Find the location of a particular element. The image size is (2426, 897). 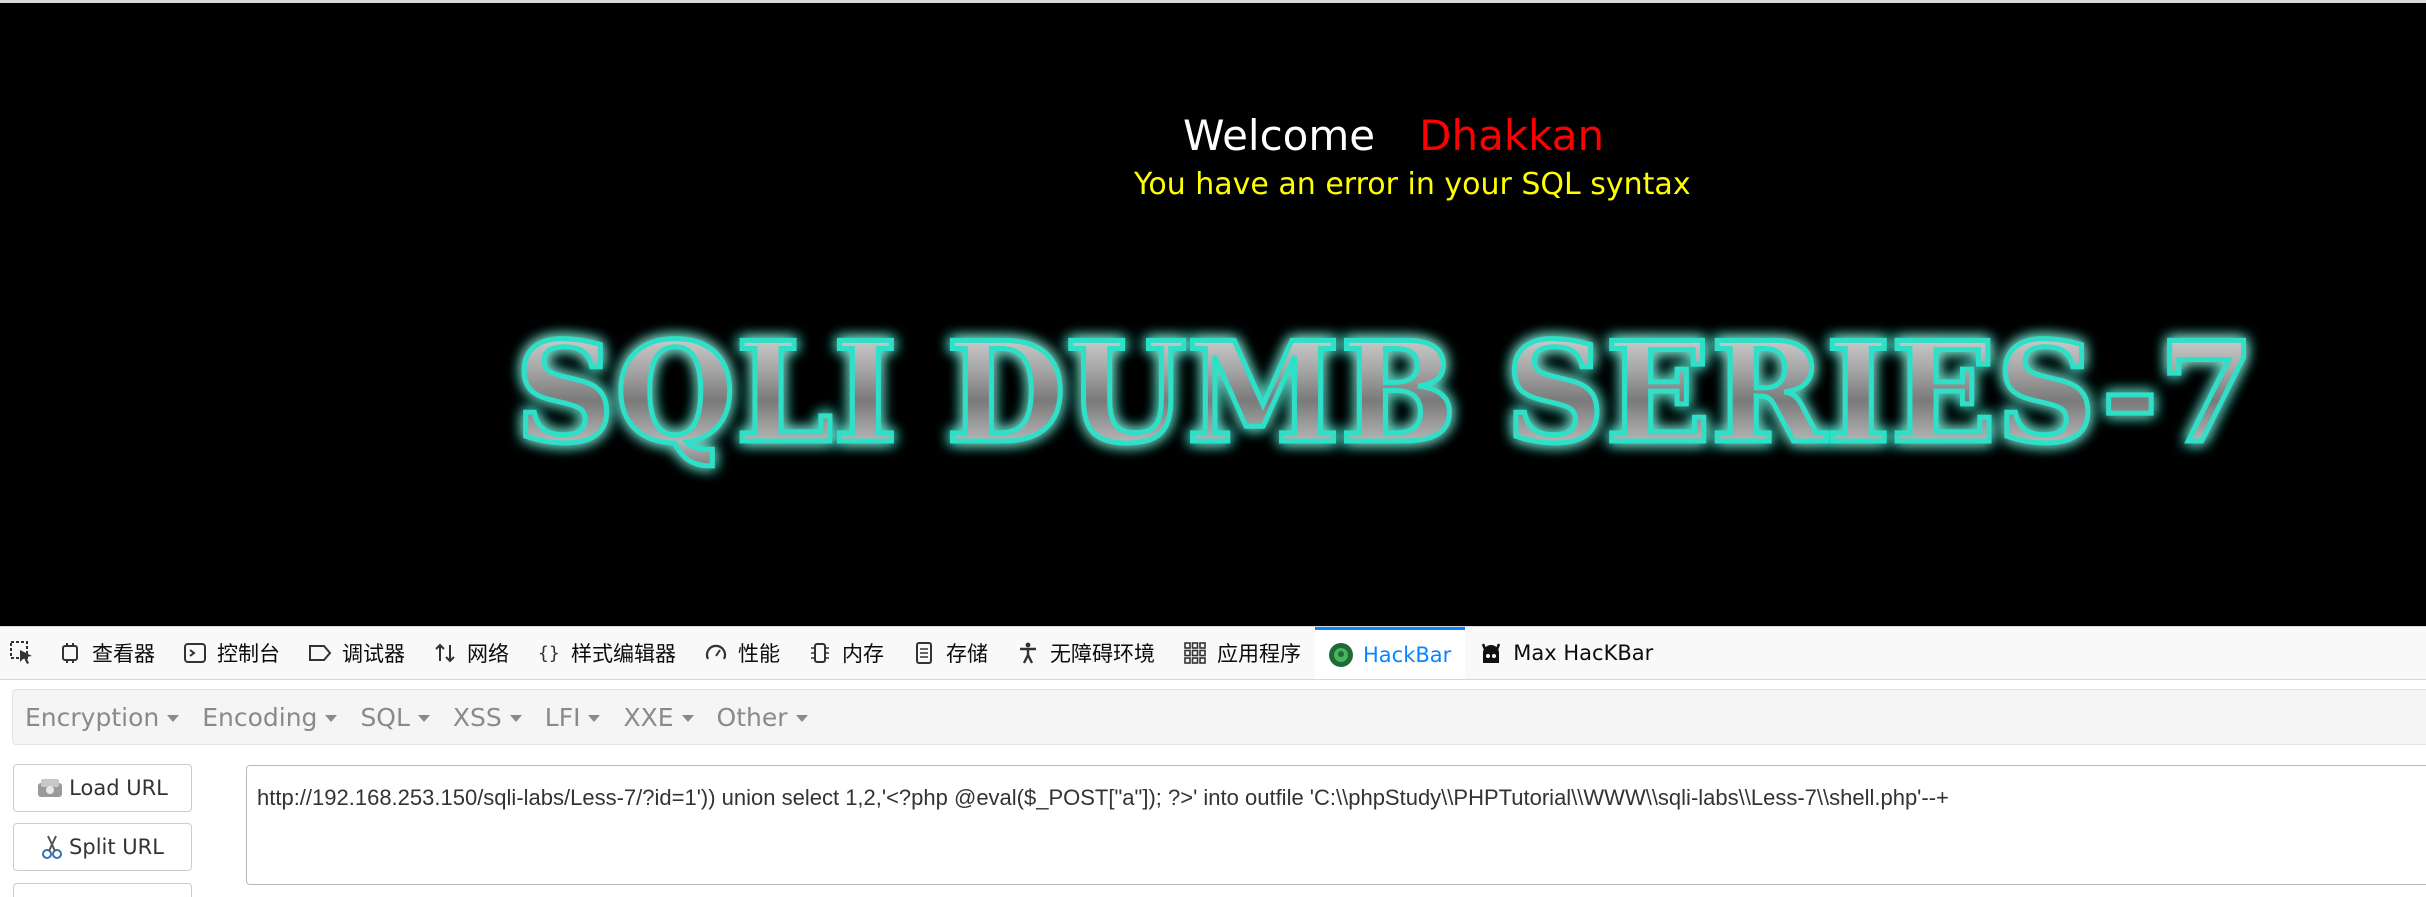

devtools-tab-style-editor: {} 样式编辑器 is located at coordinates (606, 653).